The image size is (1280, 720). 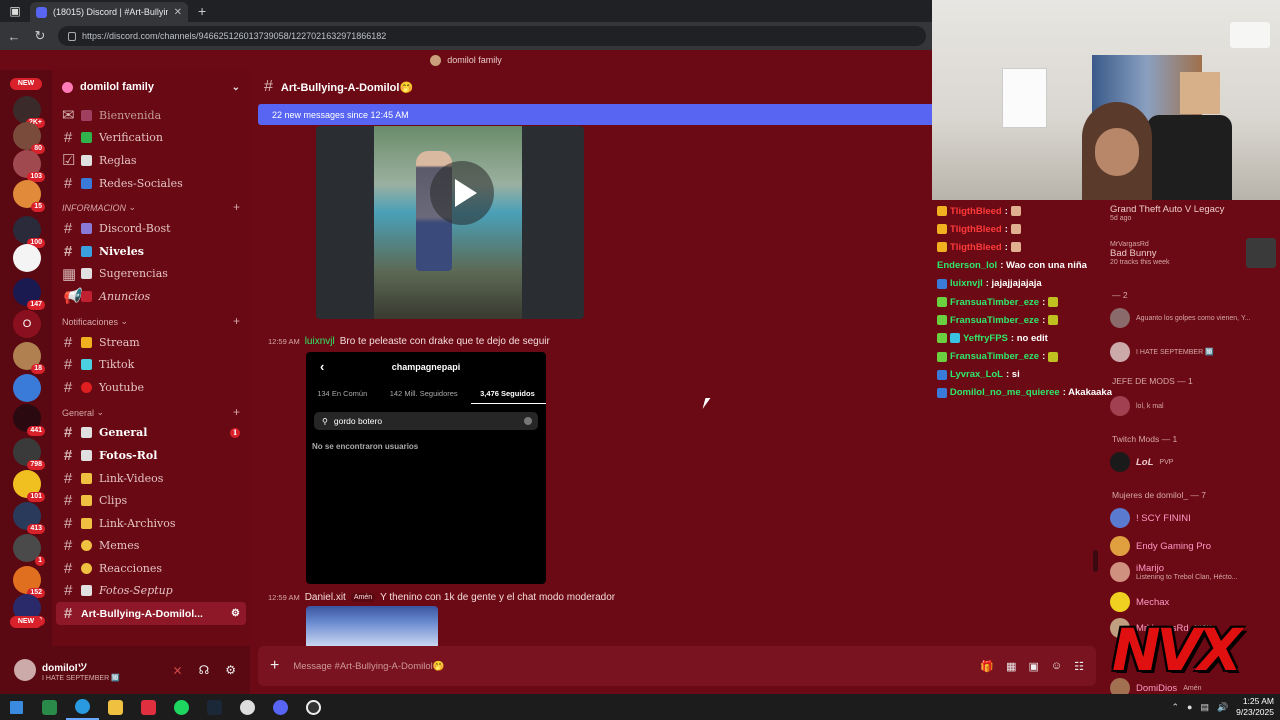 What do you see at coordinates (14, 36) in the screenshot?
I see `back-icon: ←` at bounding box center [14, 36].